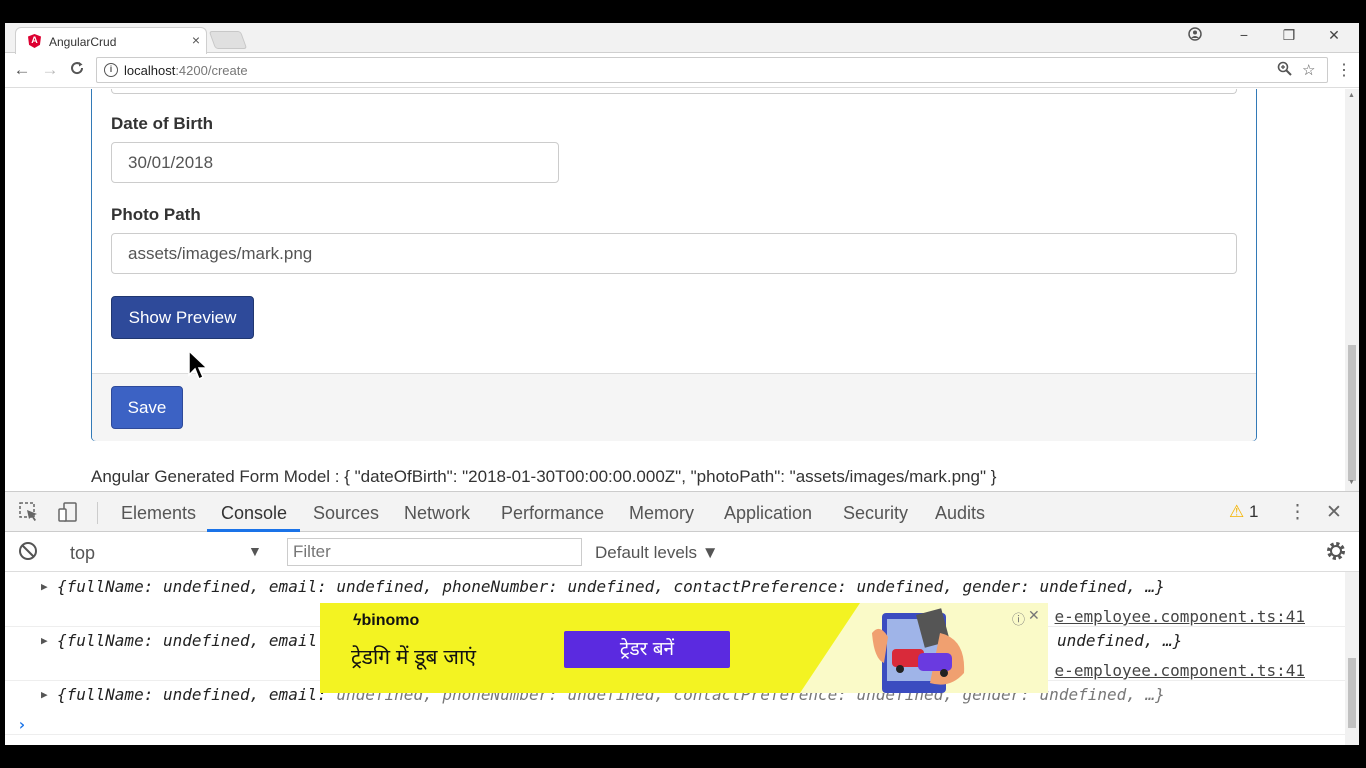  Describe the element at coordinates (29, 515) in the screenshot. I see `inspect-element-icon` at that location.